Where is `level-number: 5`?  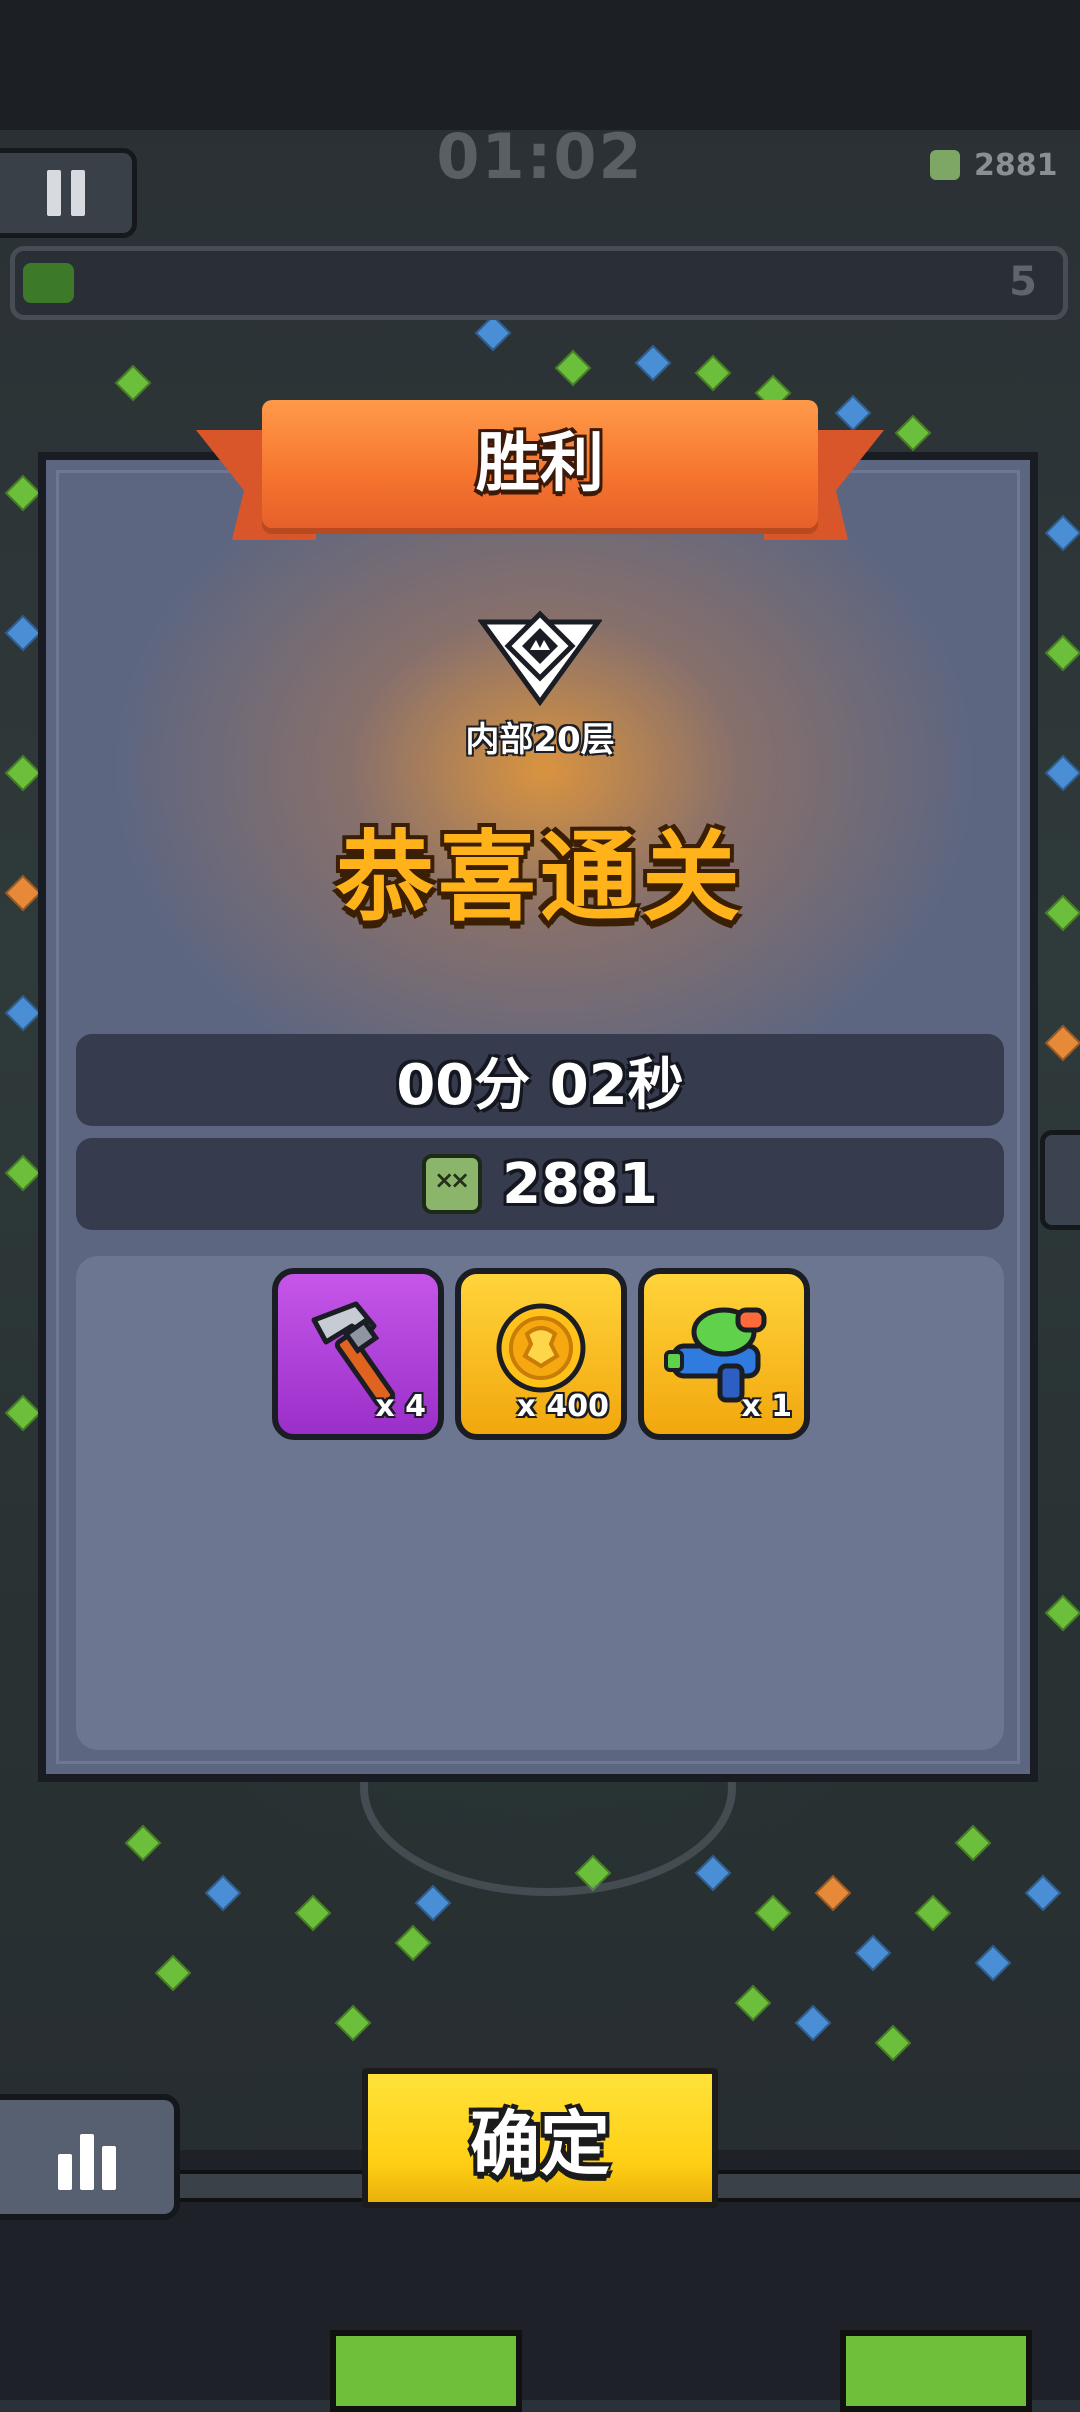 level-number: 5 is located at coordinates (1023, 282).